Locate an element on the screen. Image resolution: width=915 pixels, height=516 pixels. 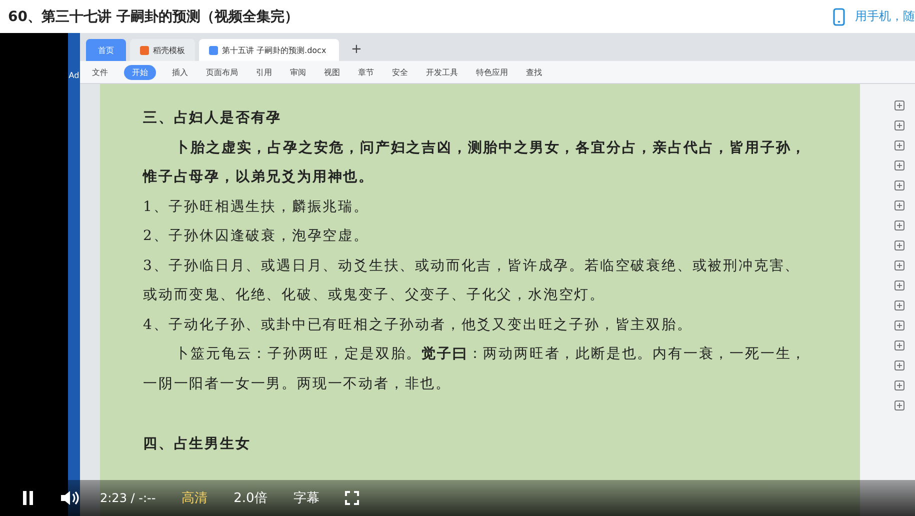
fullscreen-icon is located at coordinates (352, 498).